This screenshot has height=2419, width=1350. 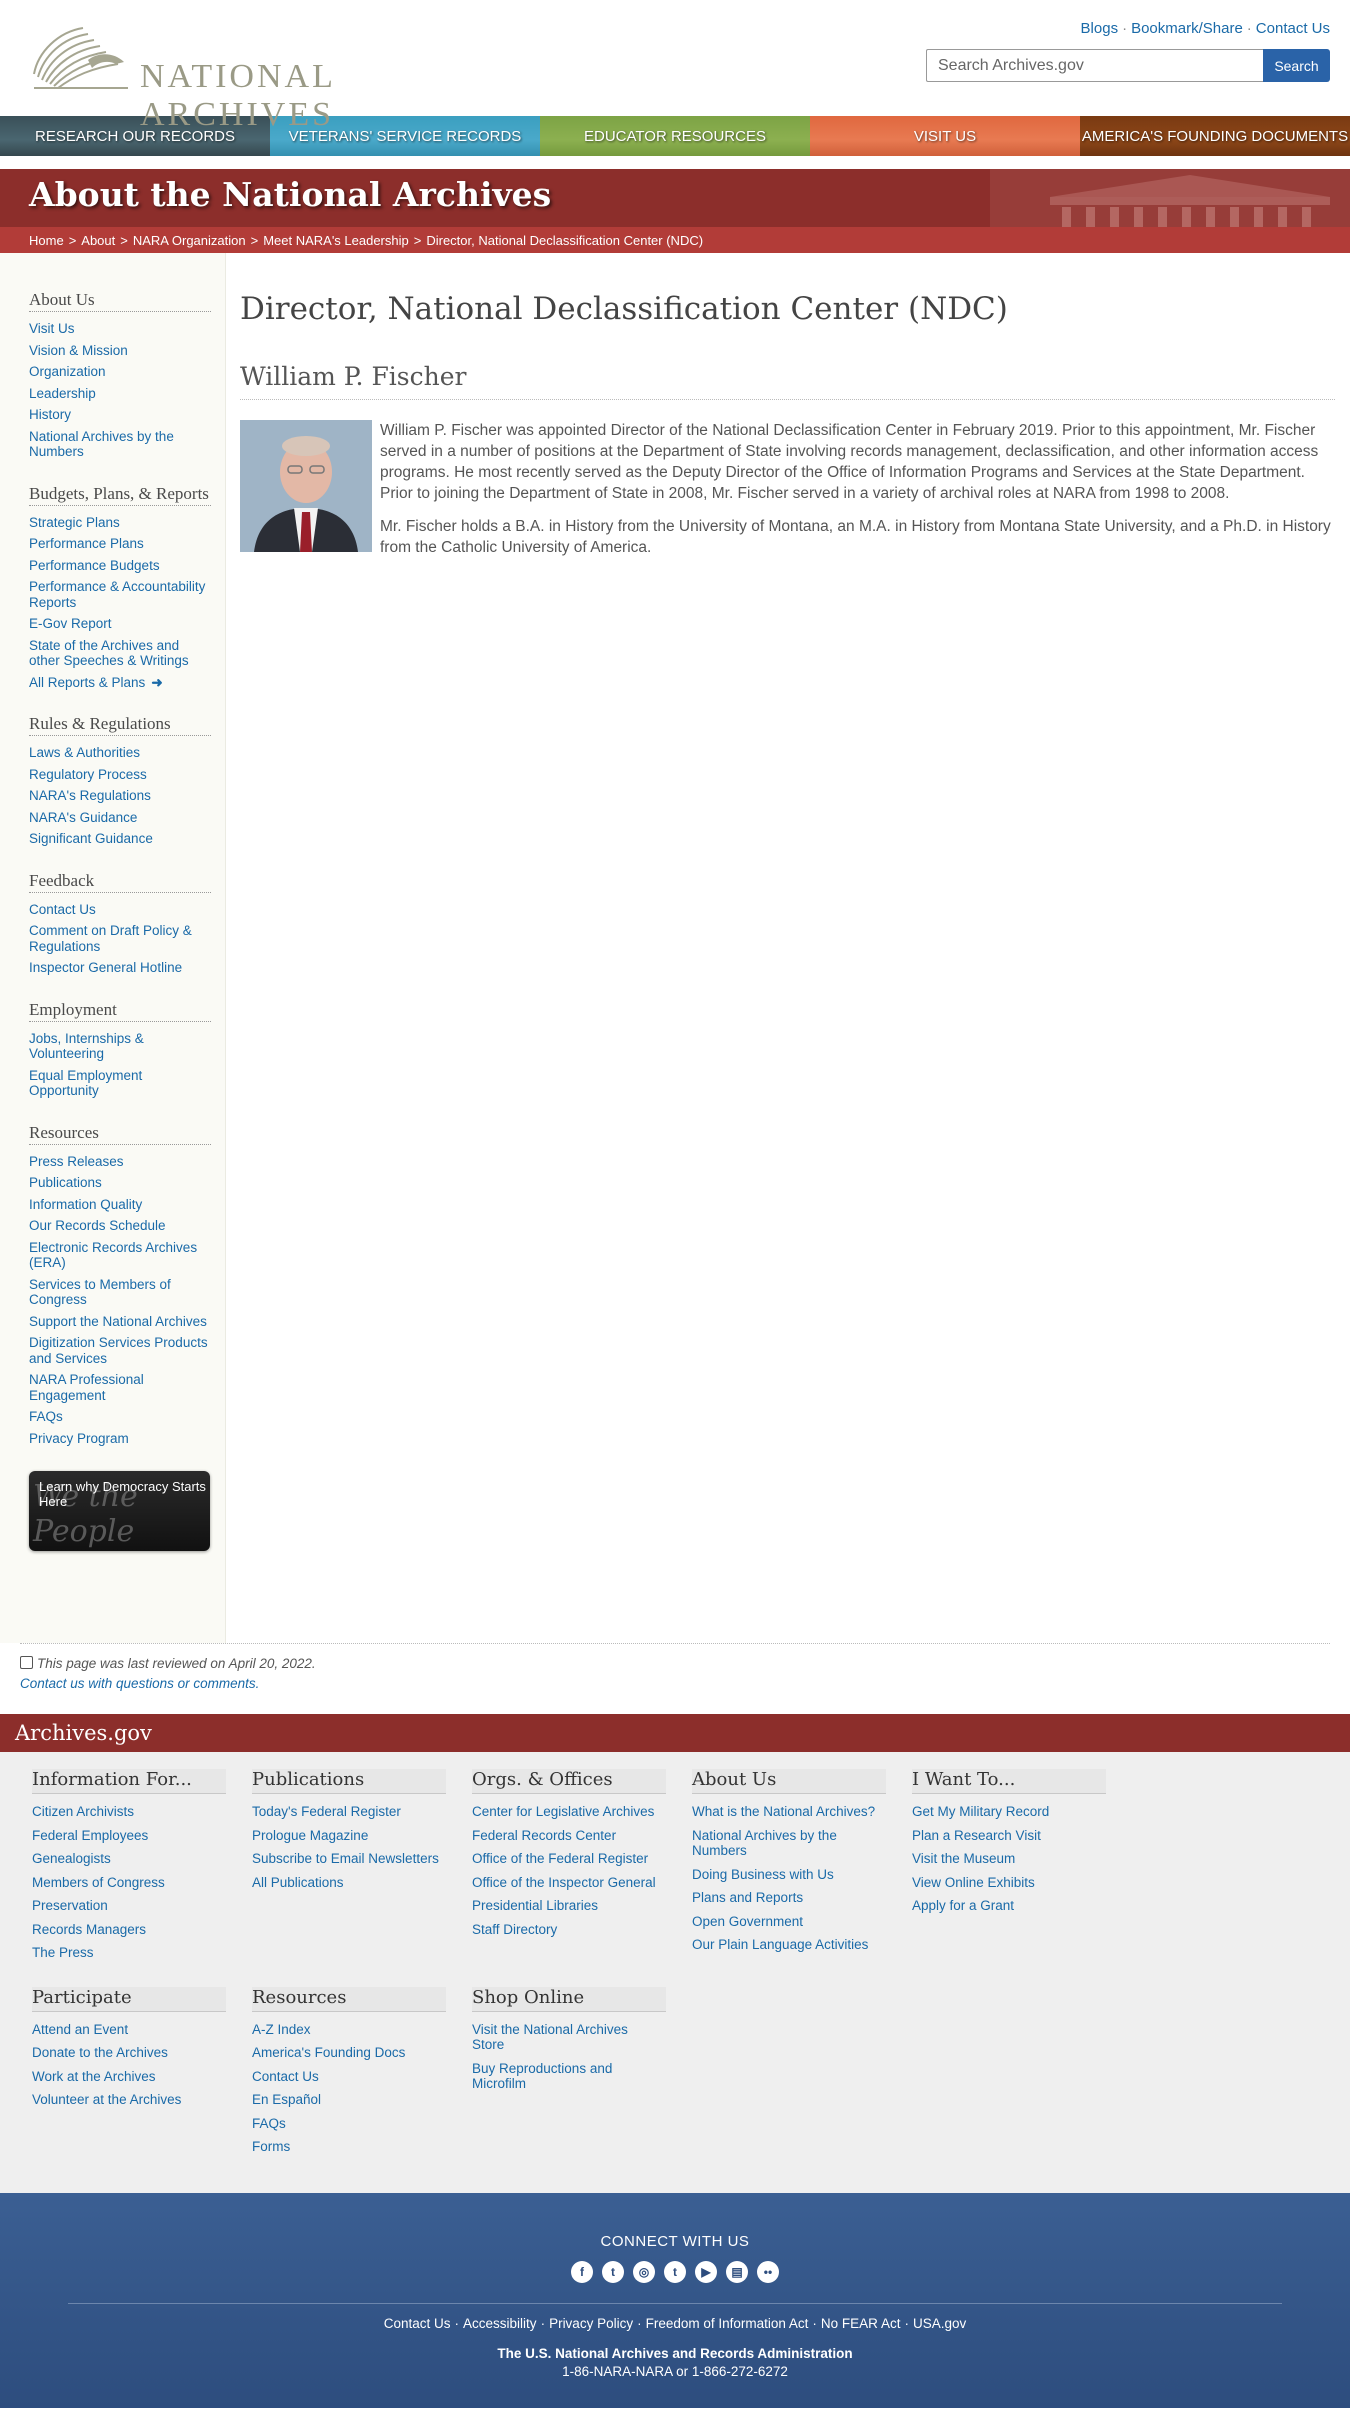 What do you see at coordinates (142, 2030) in the screenshot?
I see `footer-link: Attend an Event` at bounding box center [142, 2030].